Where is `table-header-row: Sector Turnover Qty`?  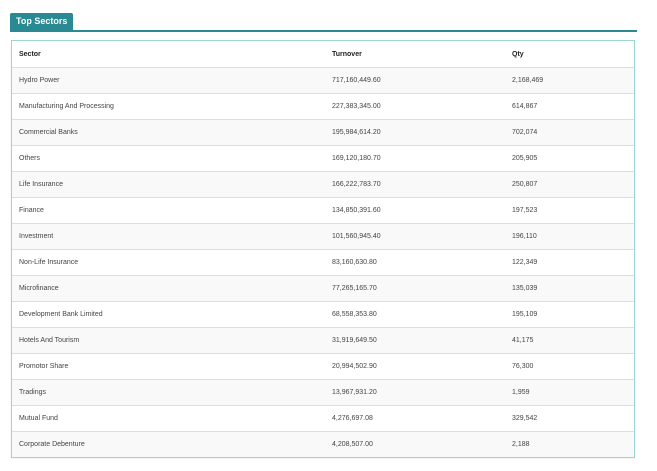
table-header-row: Sector Turnover Qty is located at coordinates (323, 54).